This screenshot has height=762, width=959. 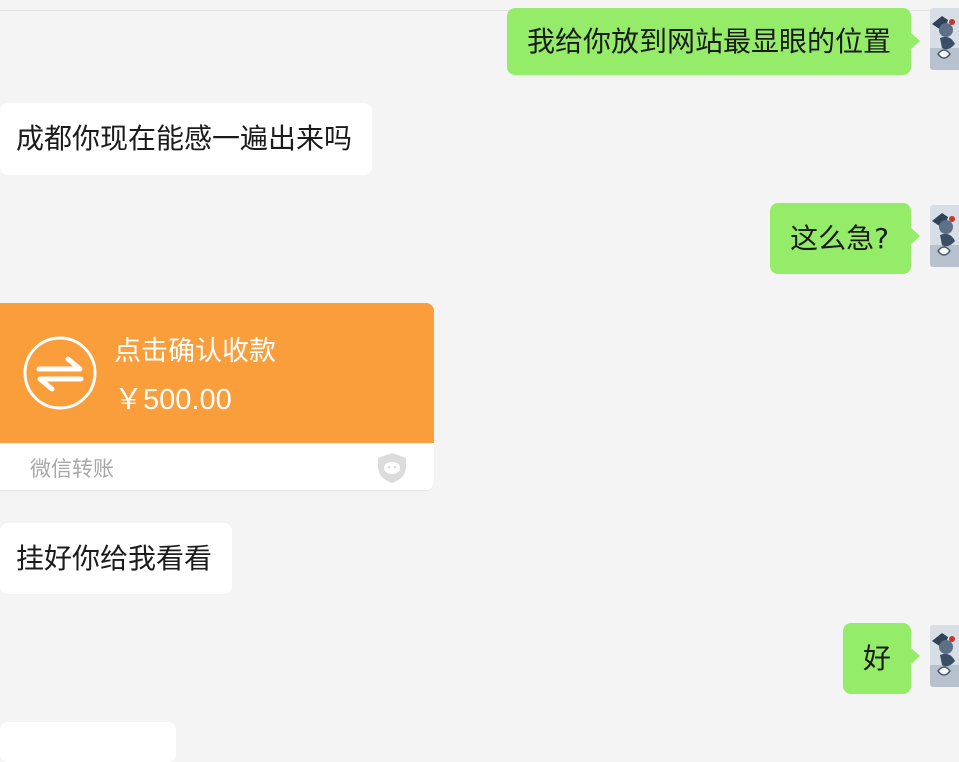 I want to click on message-text: 我给你放到网站最显眼的位置, so click(x=708, y=41).